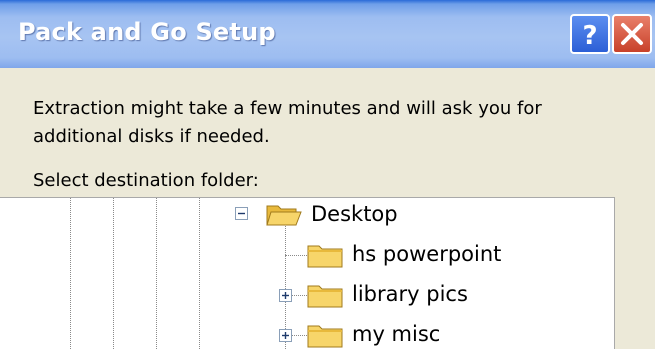 The image size is (655, 349). I want to click on tree-item-library-pics: library pics, so click(410, 294).